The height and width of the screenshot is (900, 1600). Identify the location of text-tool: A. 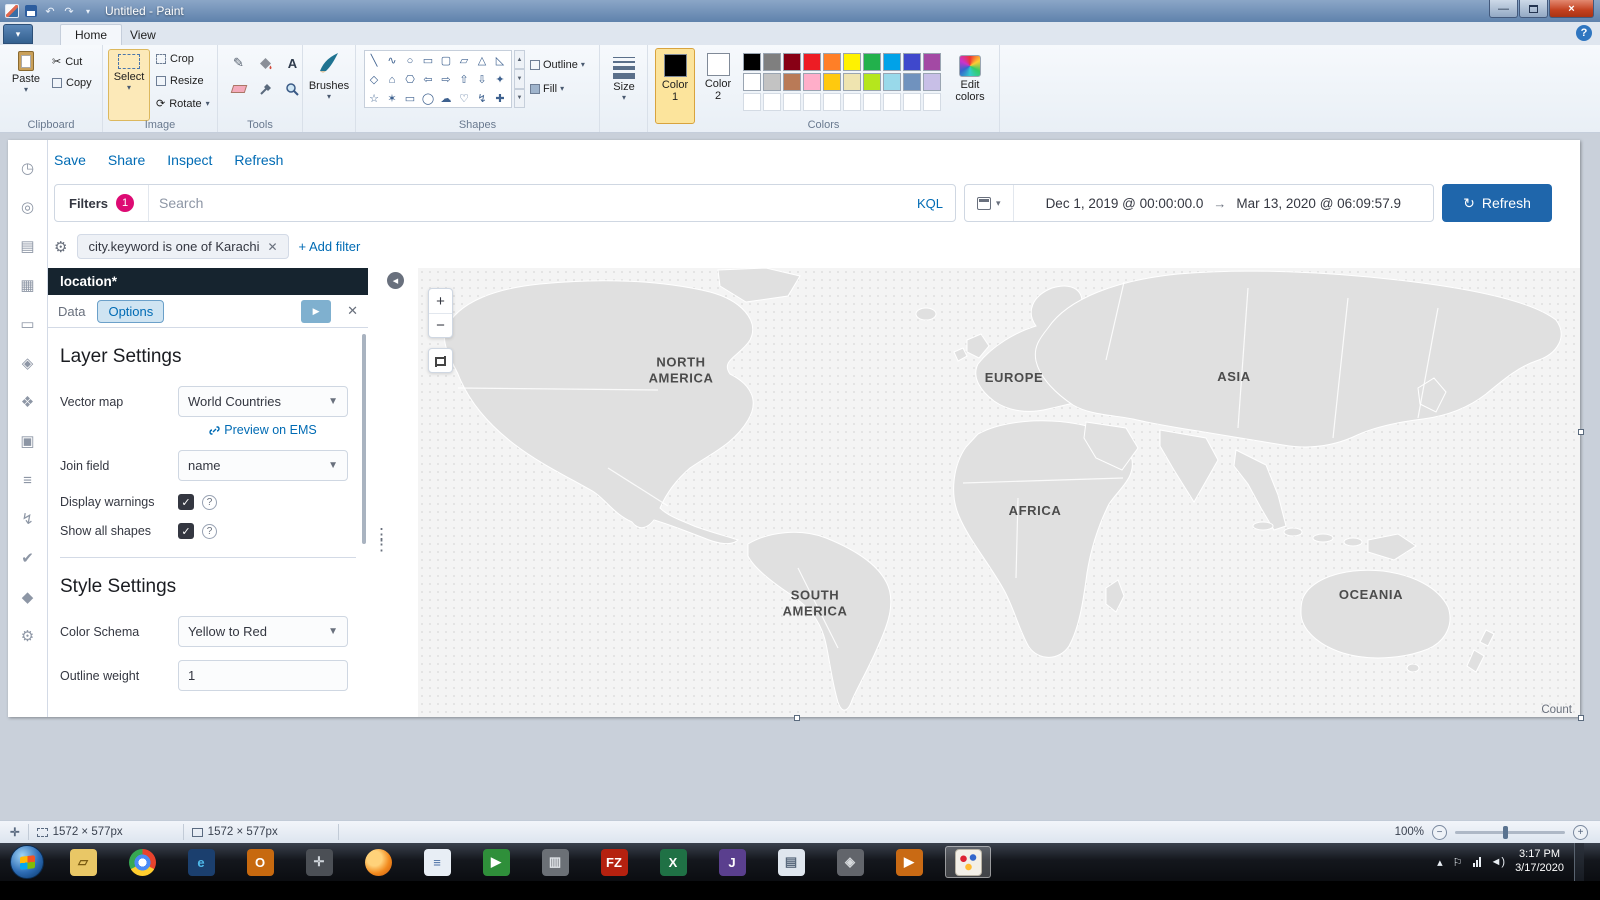
(292, 63).